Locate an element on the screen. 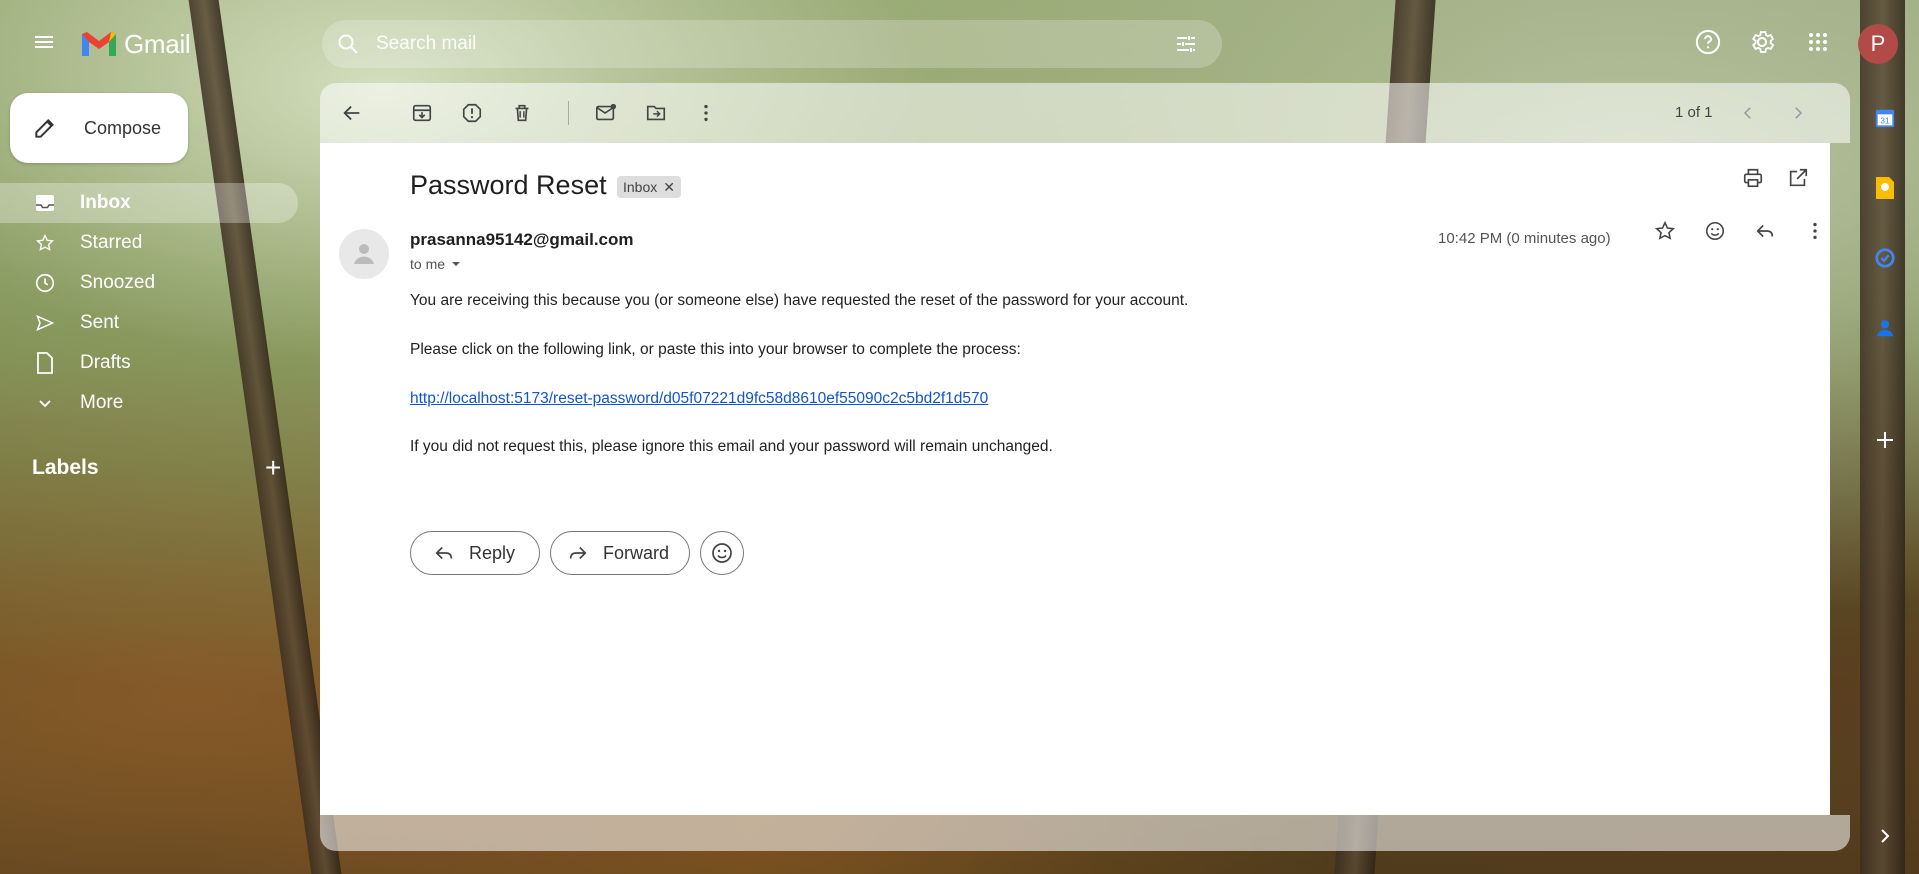 The image size is (1919, 874). archive-button is located at coordinates (422, 113).